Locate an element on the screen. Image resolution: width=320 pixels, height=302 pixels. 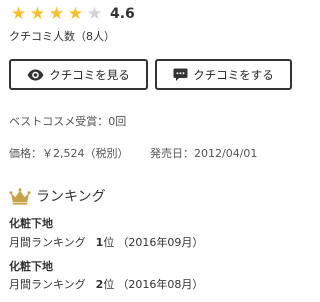
view-reviews-button: クチコミを見る is located at coordinates (78, 74).